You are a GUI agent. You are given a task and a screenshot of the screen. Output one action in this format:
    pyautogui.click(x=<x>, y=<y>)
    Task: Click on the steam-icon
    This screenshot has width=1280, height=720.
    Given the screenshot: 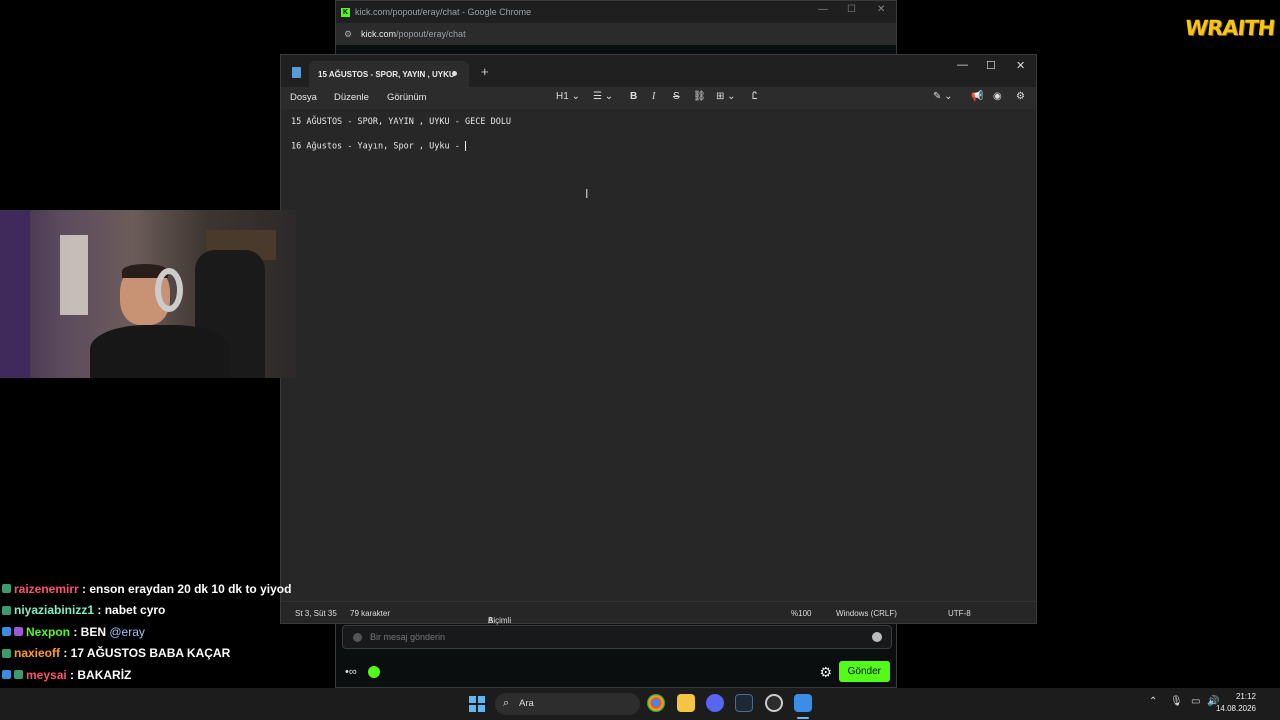 What is the action you would take?
    pyautogui.click(x=744, y=703)
    